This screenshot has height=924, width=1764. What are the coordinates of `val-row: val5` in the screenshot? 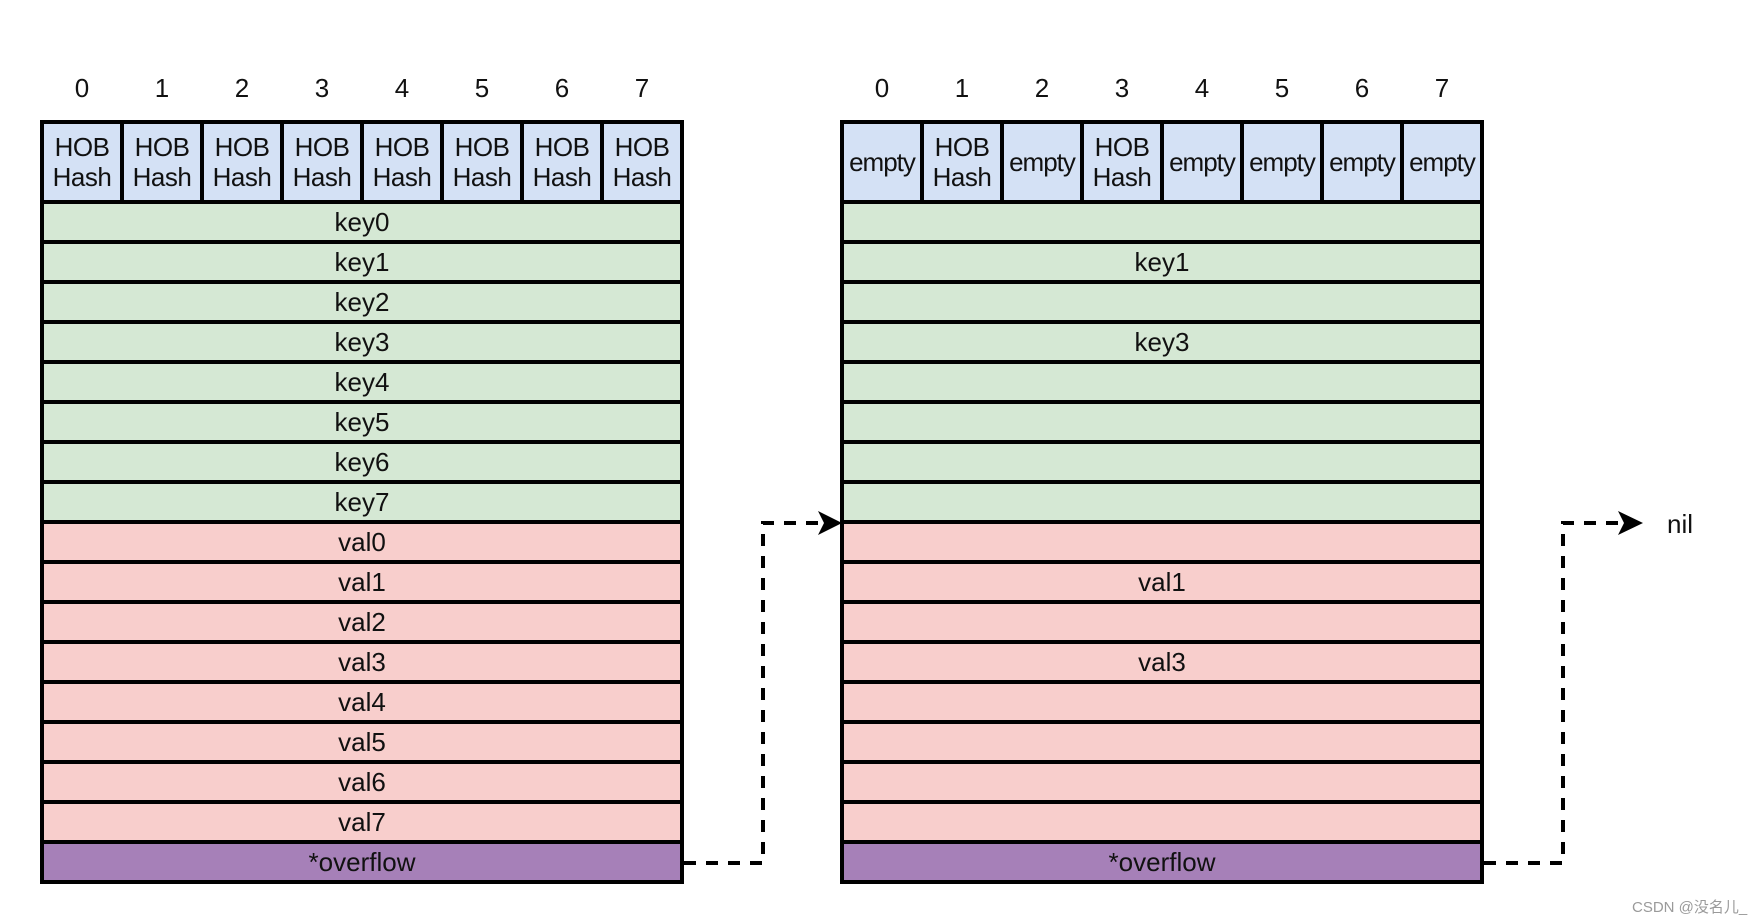 It's located at (362, 742).